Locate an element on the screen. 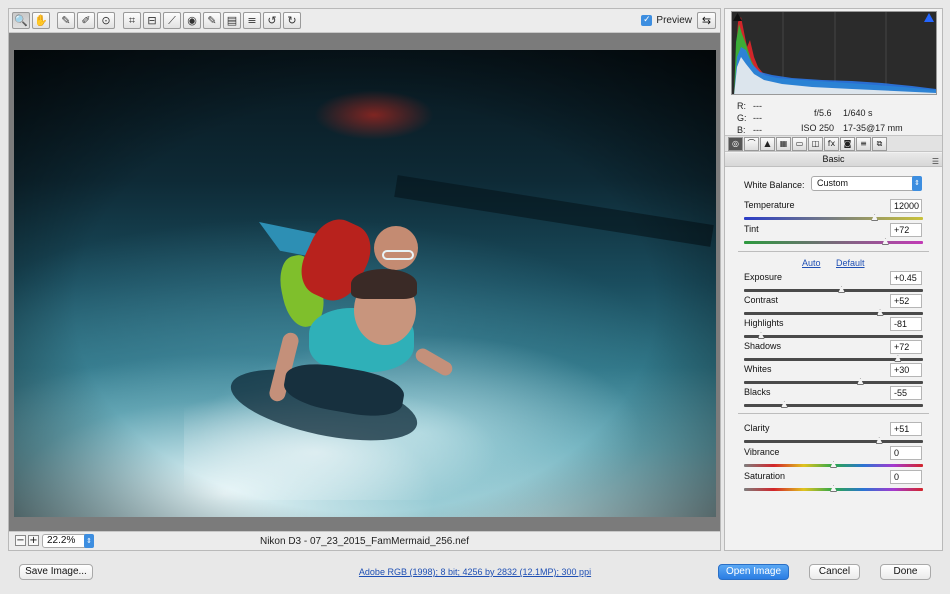 Image resolution: width=950 pixels, height=594 pixels. chevron-updown-icon: ⇕ is located at coordinates (917, 183).